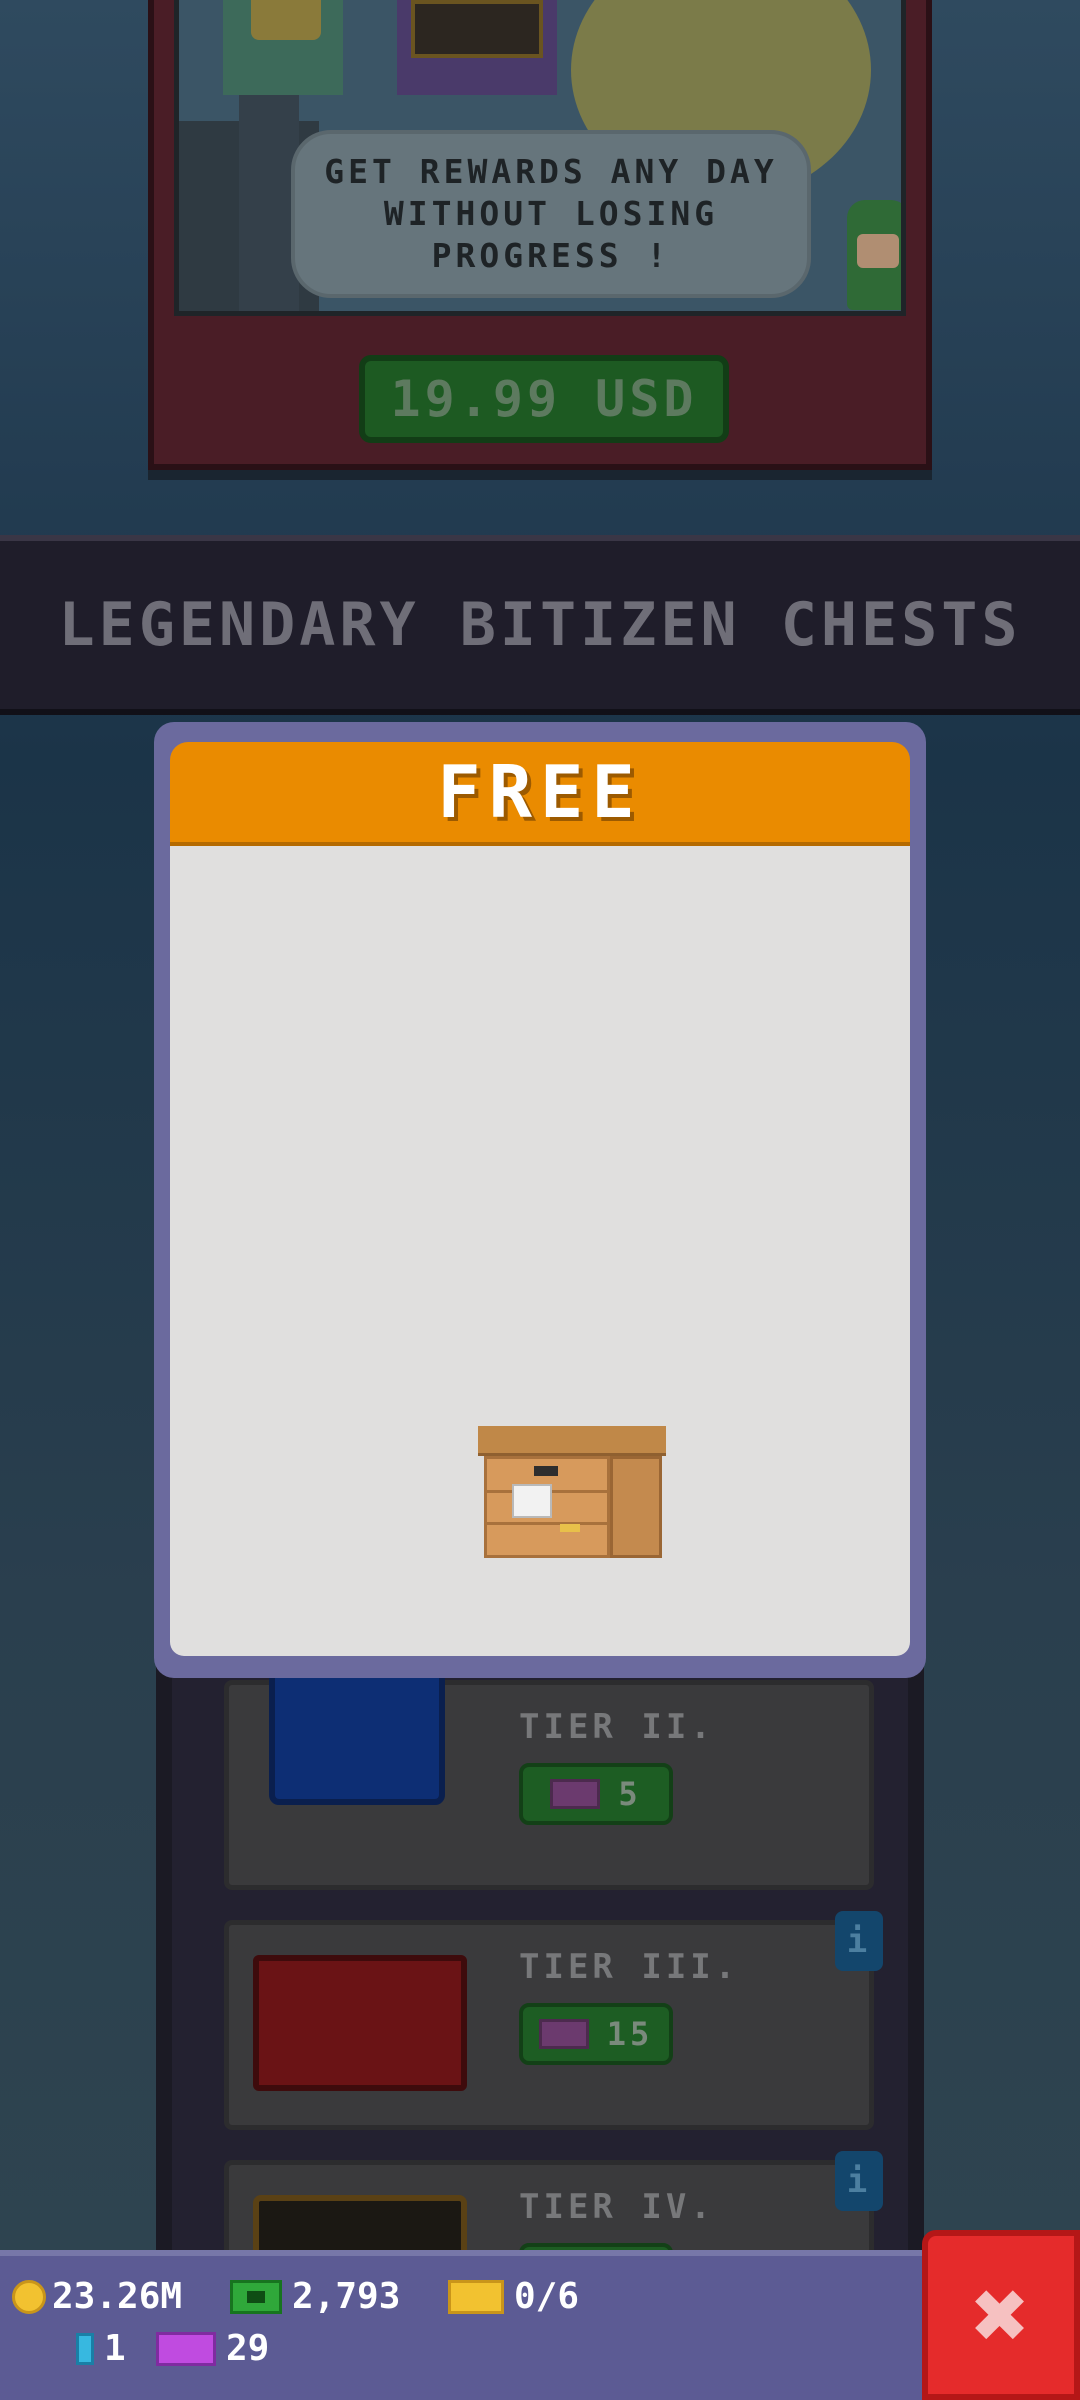  Describe the element at coordinates (269, 186) in the screenshot. I see `city-tower-graphic` at that location.